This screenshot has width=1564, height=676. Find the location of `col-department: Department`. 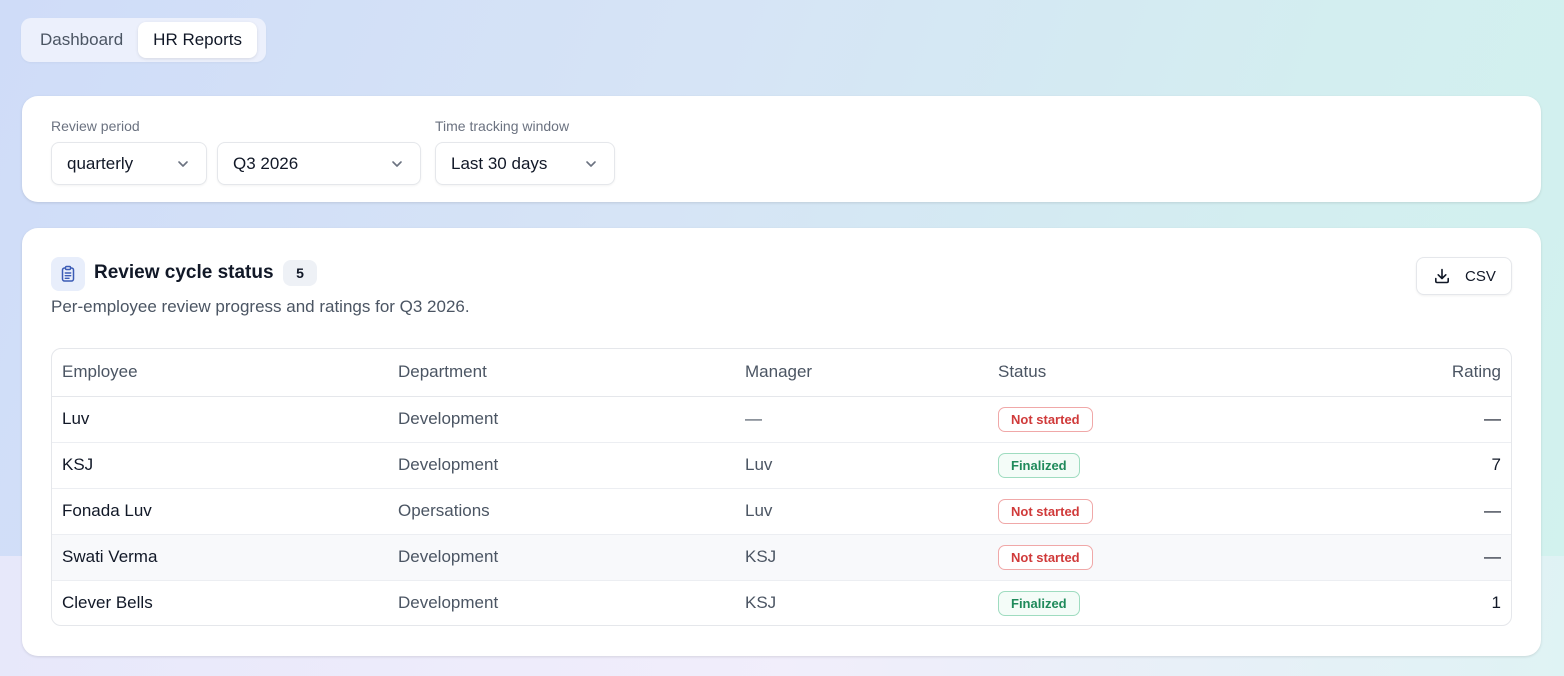

col-department: Department is located at coordinates (561, 373).